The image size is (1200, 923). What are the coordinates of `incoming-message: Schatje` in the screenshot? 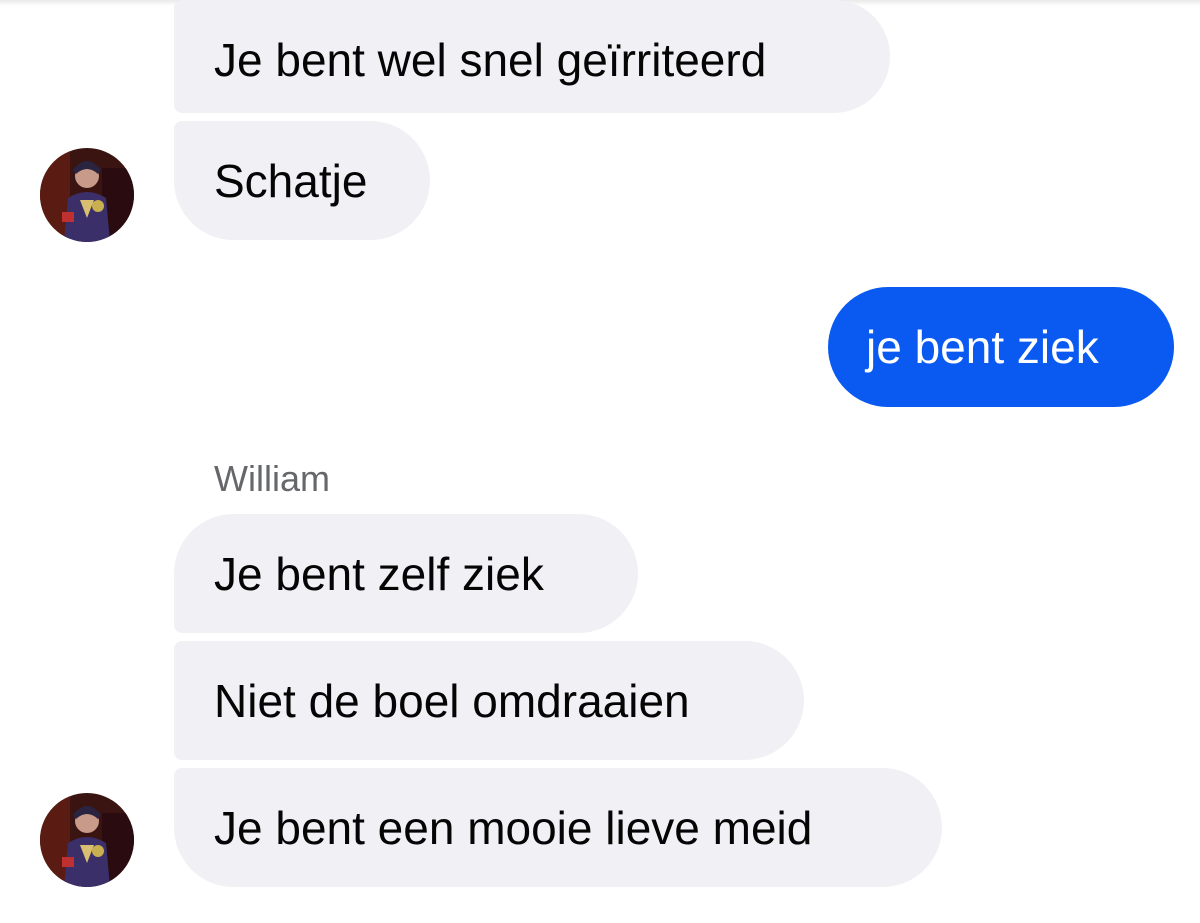 It's located at (302, 180).